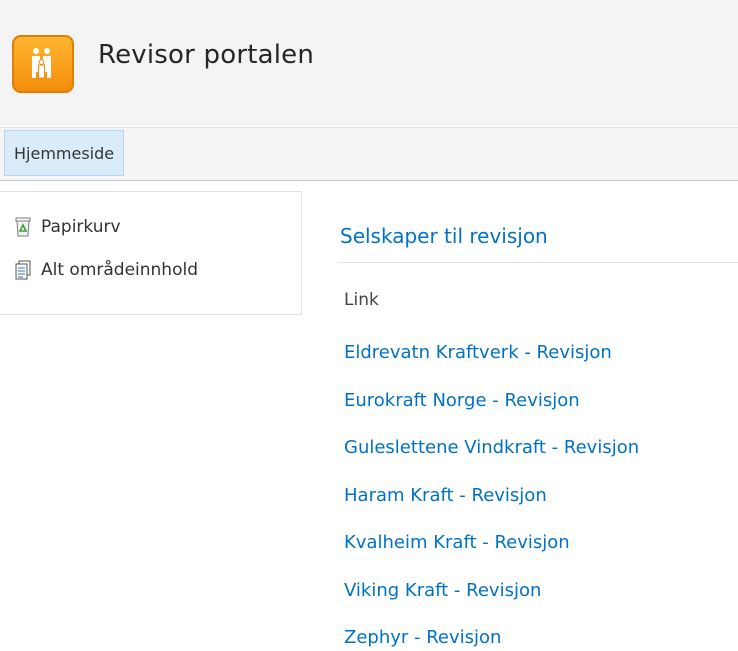  Describe the element at coordinates (491, 414) in the screenshot. I see `list-item-link: Eurokraft Norge - Revisjon` at that location.